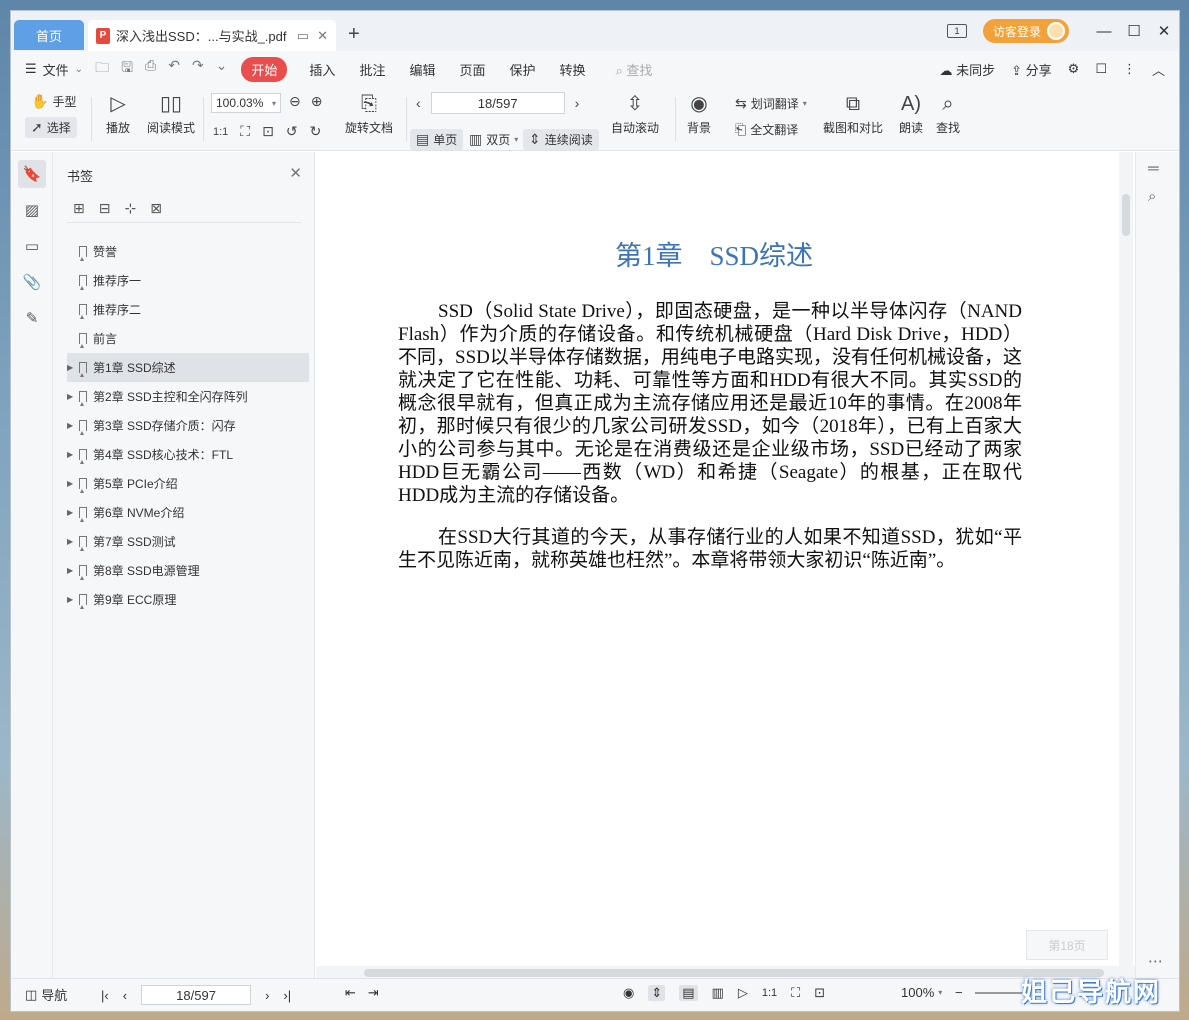 Image resolution: width=1189 pixels, height=1020 pixels. What do you see at coordinates (32, 246) in the screenshot?
I see `comment-icon: ▭` at bounding box center [32, 246].